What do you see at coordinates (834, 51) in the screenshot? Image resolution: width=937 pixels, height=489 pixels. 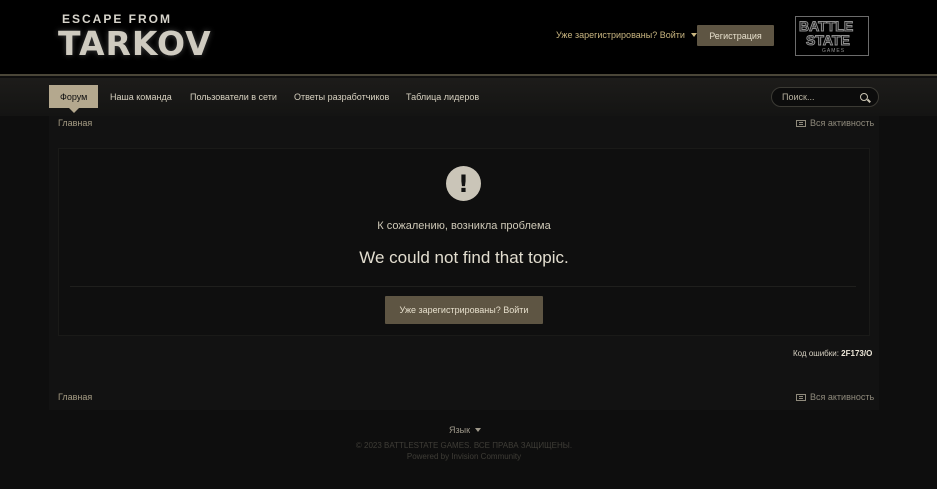 I see `bsg-logo-line-3: GAMES` at bounding box center [834, 51].